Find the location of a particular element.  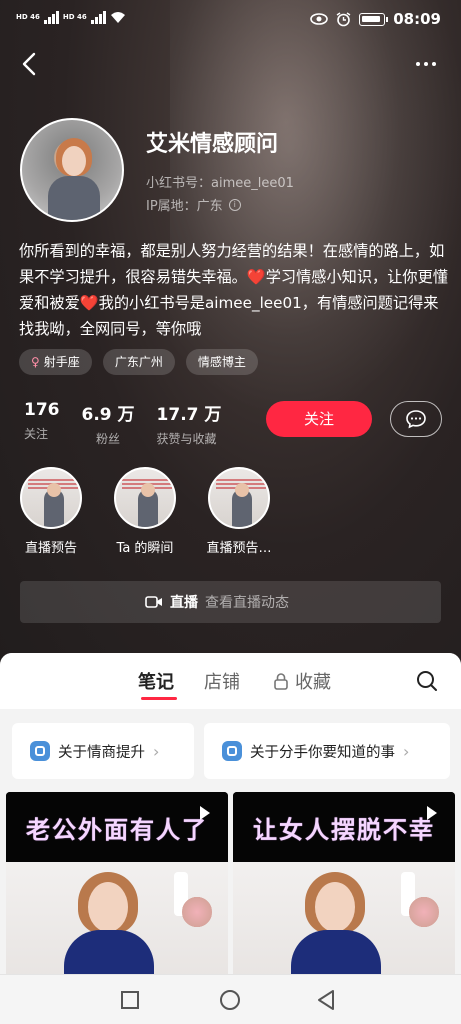

profile-tags: ♀ 射手座 广东广州 情感博主 is located at coordinates (138, 362).